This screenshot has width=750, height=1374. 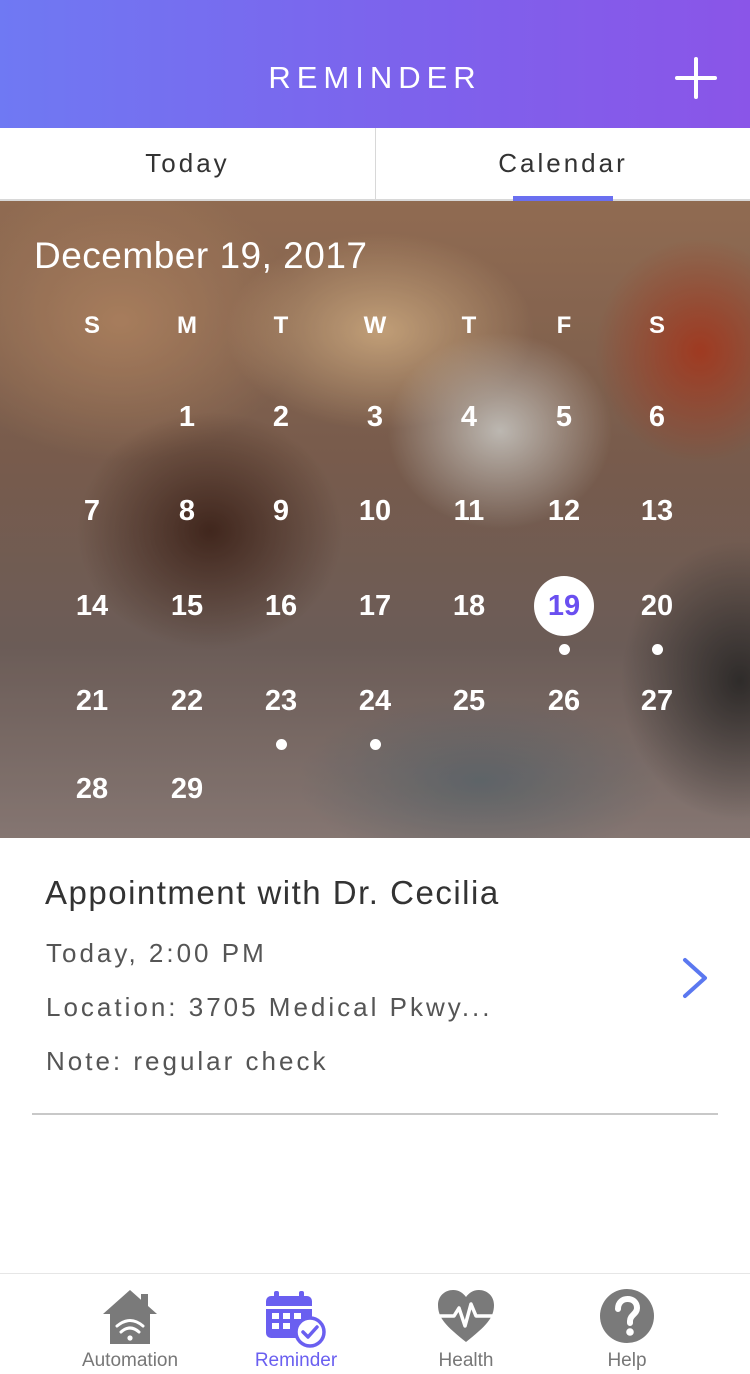 I want to click on calendar-day: 22, so click(x=187, y=701).